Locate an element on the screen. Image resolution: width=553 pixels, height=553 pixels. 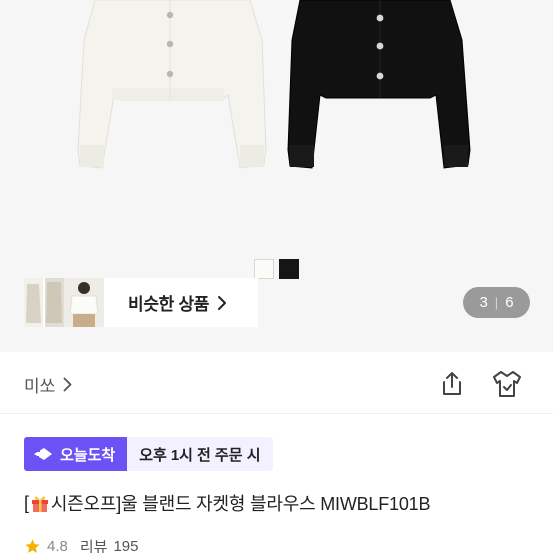
title-tag: 시즌오프] is located at coordinates (86, 504).